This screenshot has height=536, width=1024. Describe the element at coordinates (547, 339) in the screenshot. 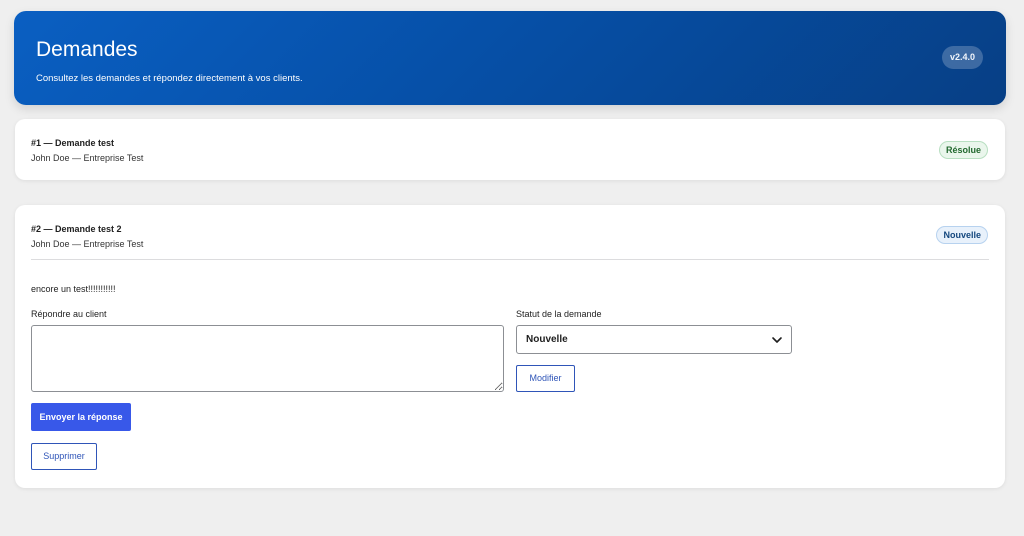

I see `status-select-value: Nouvelle` at that location.